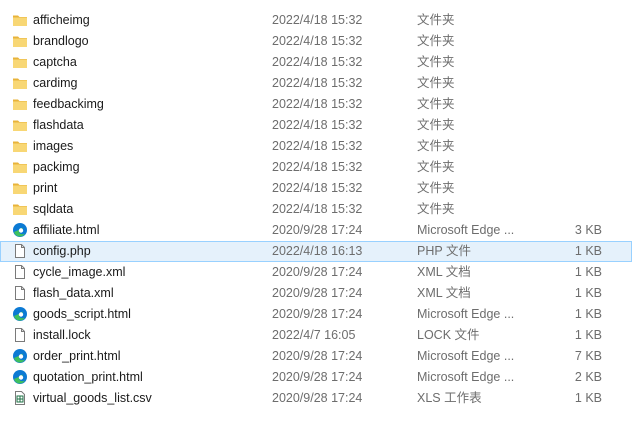 This screenshot has width=632, height=439. I want to click on file-row: flash_data.xml 2020/9/28 17:24 XML 文档 1 KB, so click(316, 293).